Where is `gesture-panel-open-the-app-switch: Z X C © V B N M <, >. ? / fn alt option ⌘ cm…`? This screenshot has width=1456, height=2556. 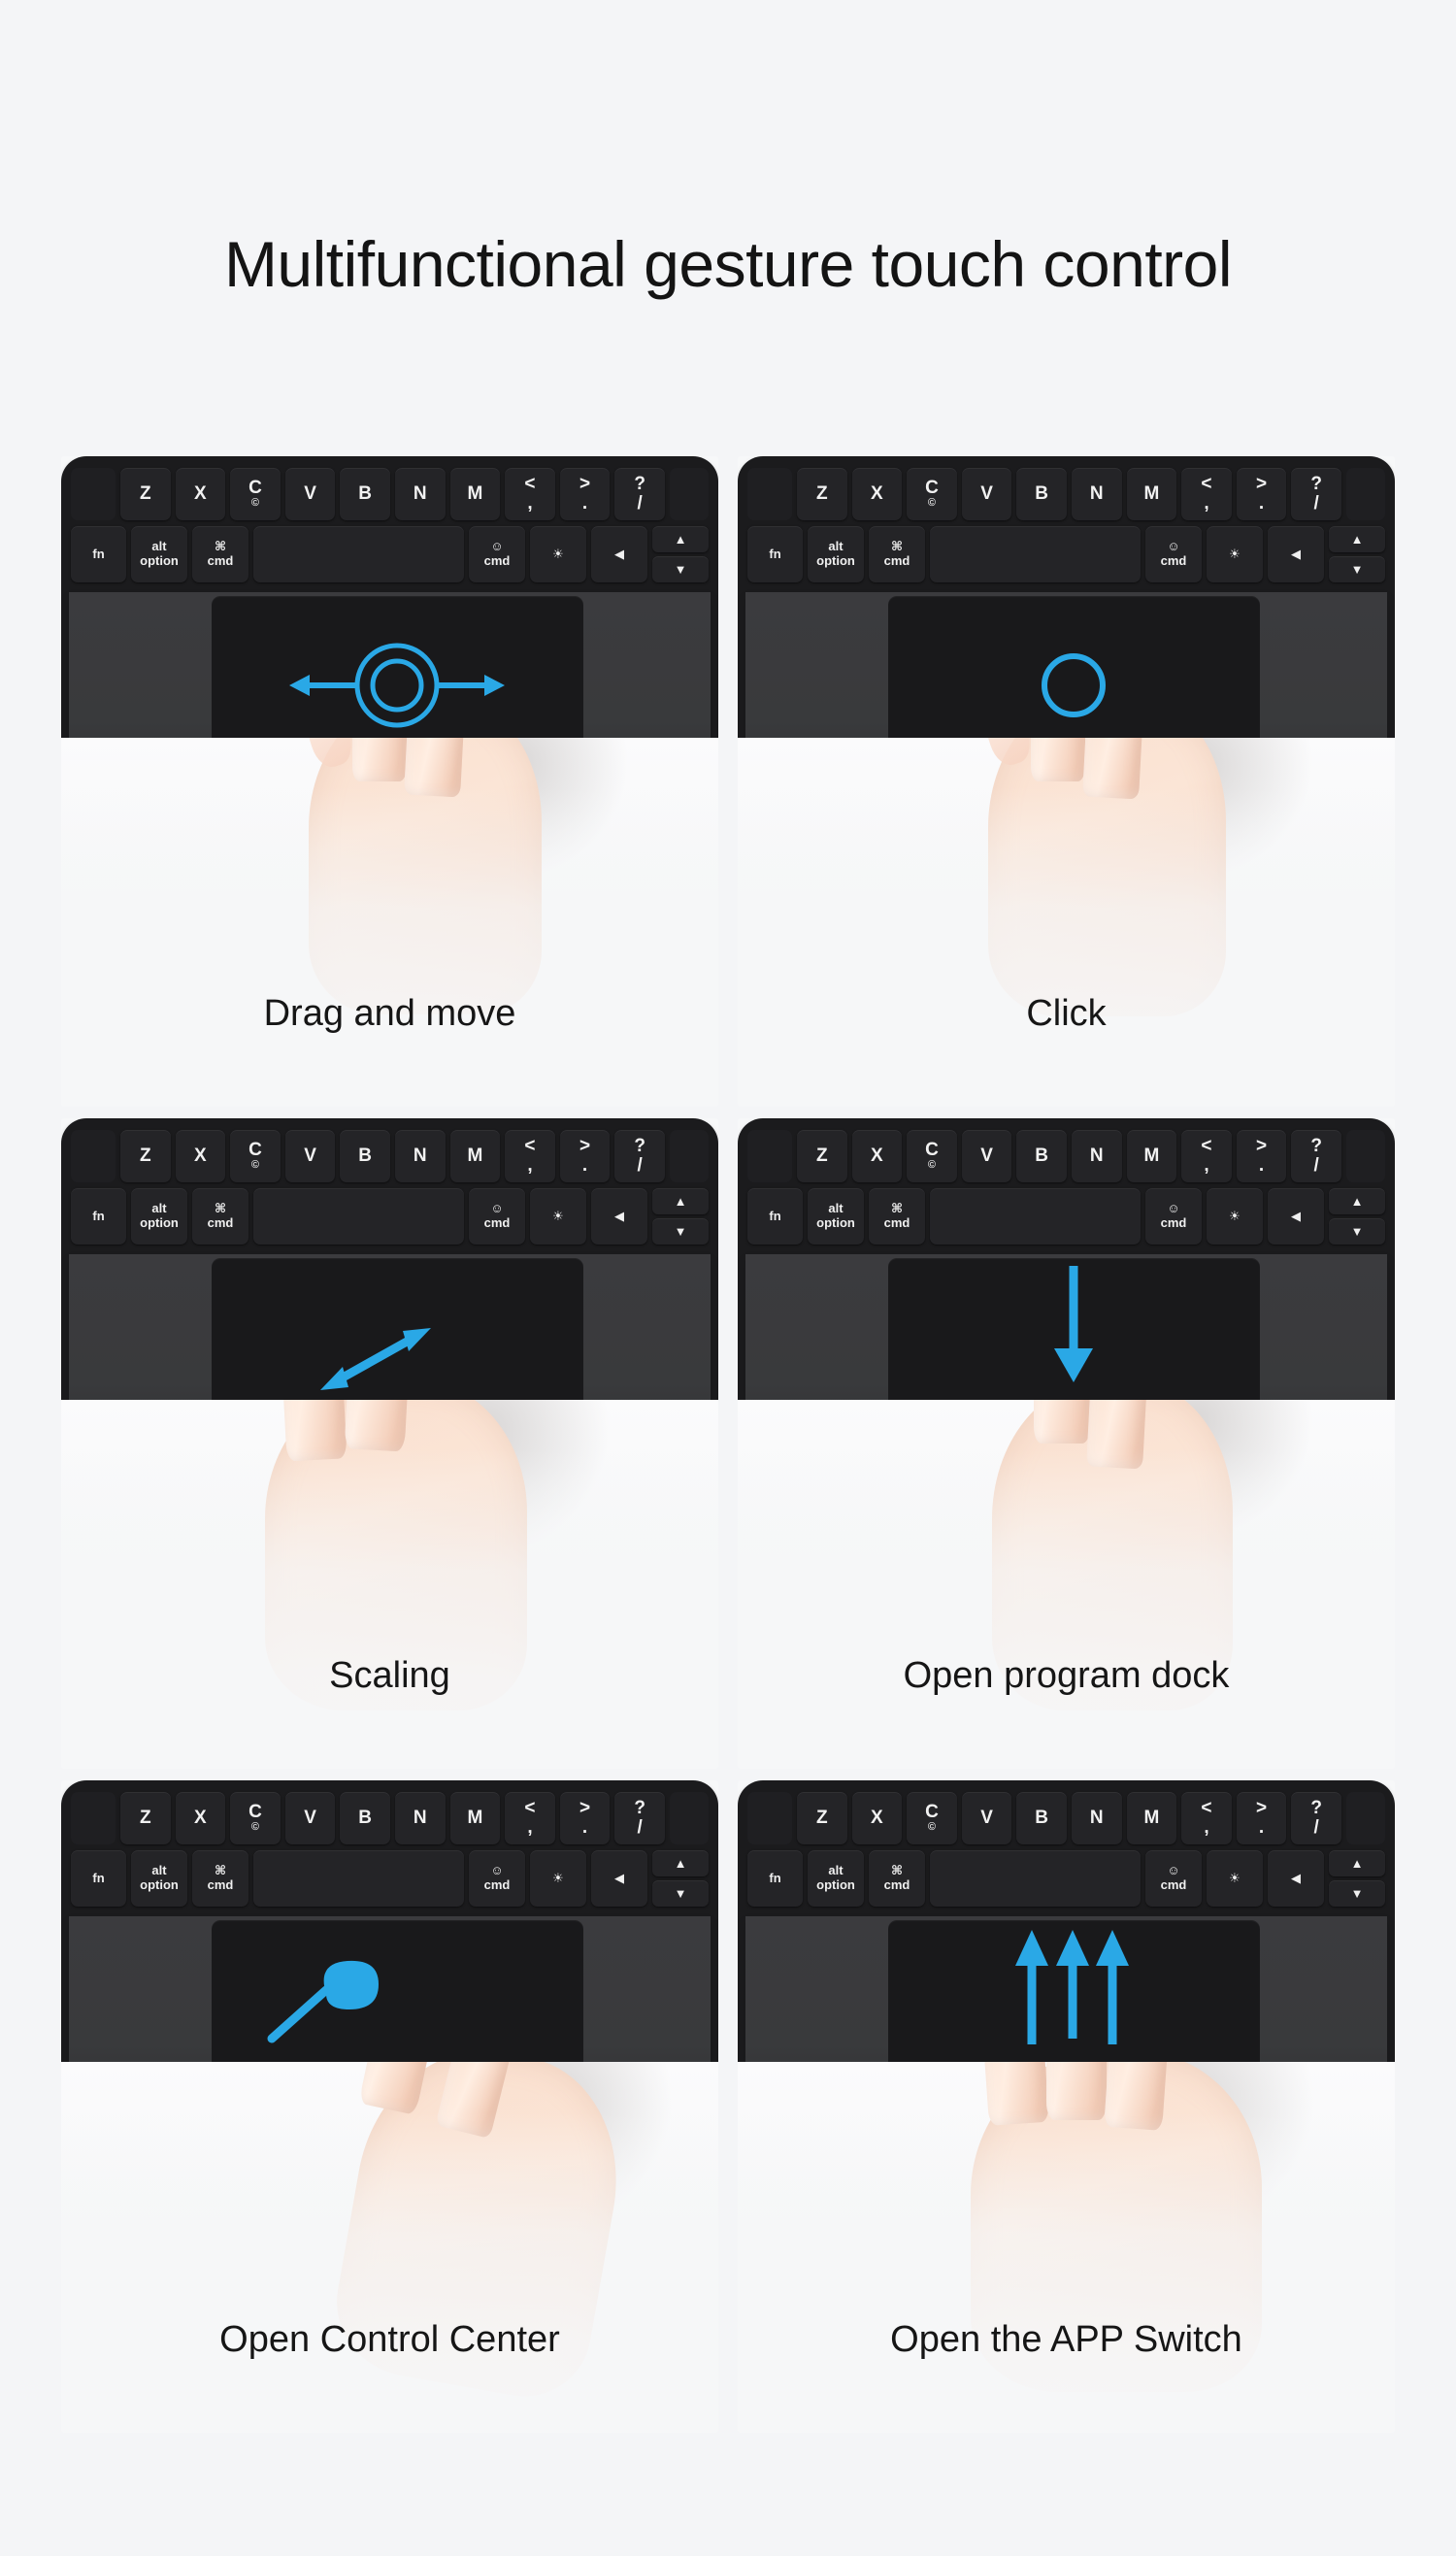
gesture-panel-open-the-app-switch: Z X C © V B N M <, >. ? / fn alt option ⌘ cm… is located at coordinates (1066, 2106).